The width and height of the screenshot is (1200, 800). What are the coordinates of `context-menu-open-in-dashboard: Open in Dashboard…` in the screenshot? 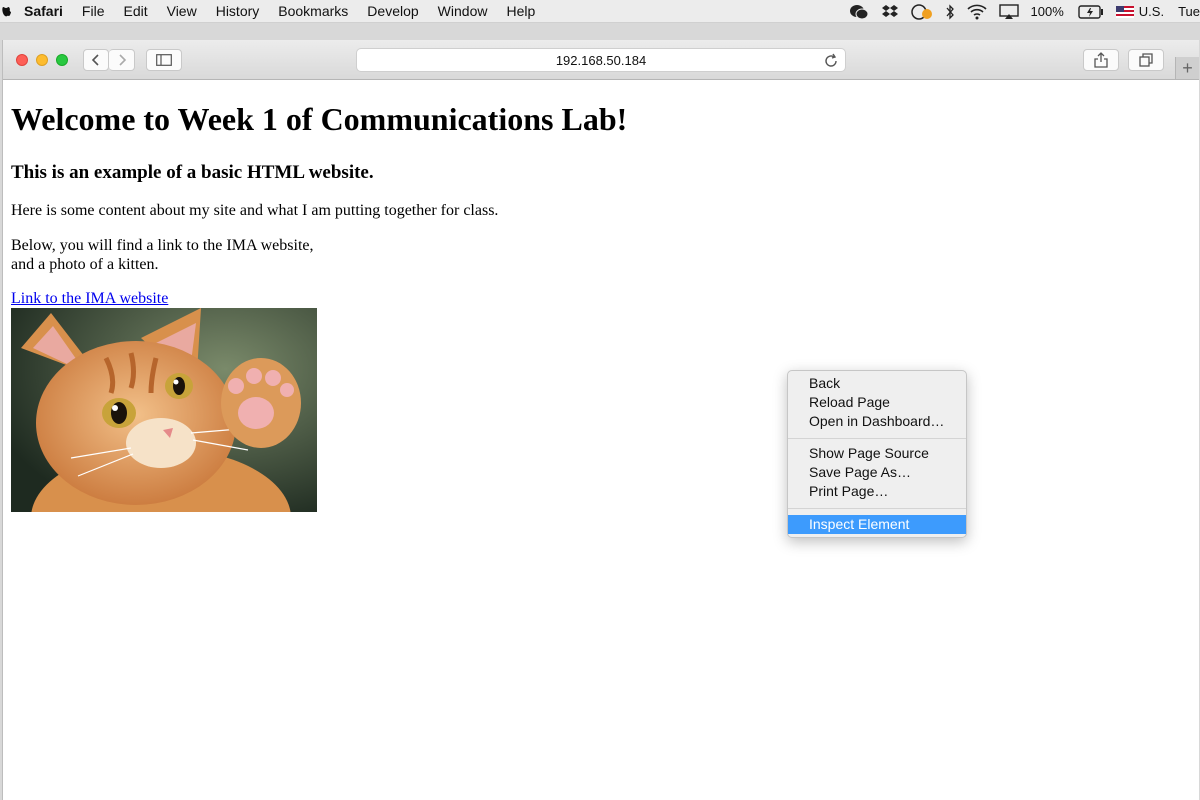 It's located at (877, 421).